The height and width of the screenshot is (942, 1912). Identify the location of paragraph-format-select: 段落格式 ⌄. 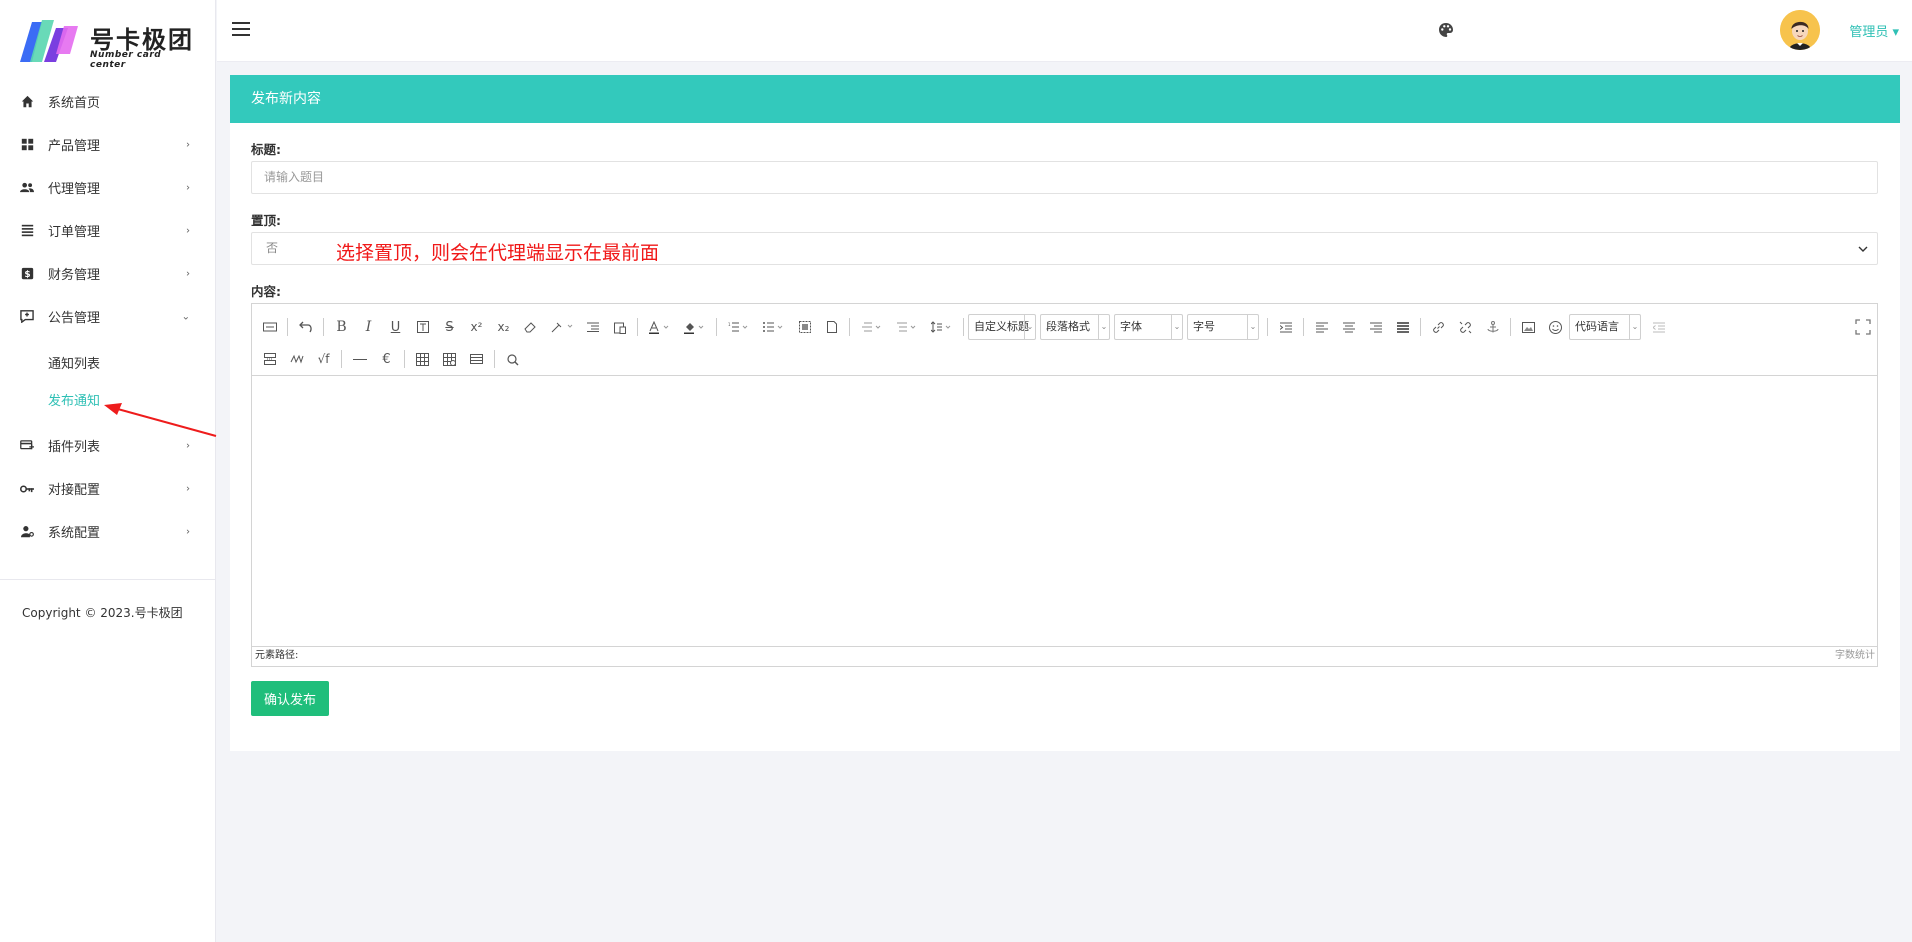
(1075, 327).